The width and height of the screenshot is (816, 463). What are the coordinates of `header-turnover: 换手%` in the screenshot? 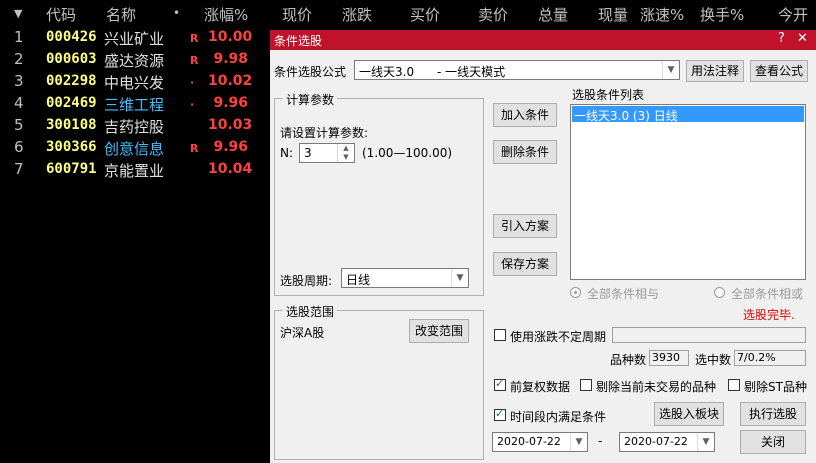 It's located at (722, 14).